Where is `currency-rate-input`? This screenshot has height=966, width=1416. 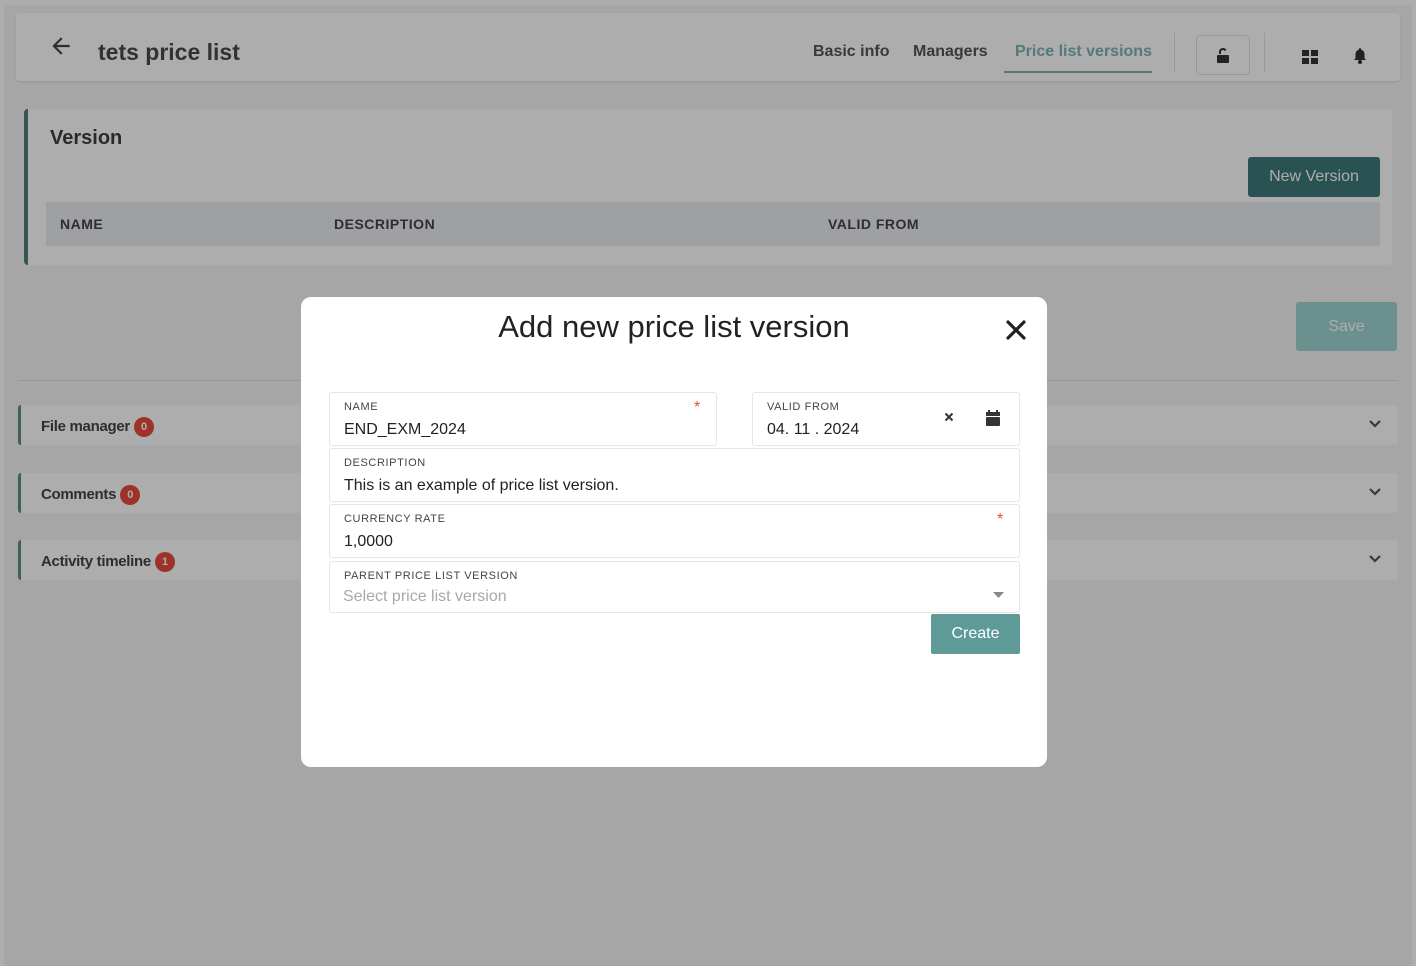 currency-rate-input is located at coordinates (664, 542).